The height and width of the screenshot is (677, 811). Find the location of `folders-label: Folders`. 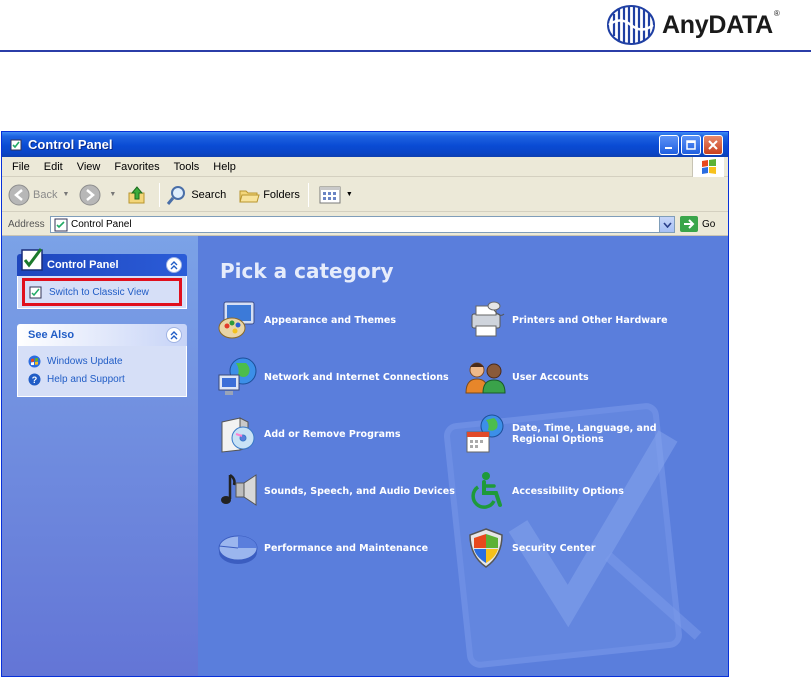

folders-label: Folders is located at coordinates (281, 194).